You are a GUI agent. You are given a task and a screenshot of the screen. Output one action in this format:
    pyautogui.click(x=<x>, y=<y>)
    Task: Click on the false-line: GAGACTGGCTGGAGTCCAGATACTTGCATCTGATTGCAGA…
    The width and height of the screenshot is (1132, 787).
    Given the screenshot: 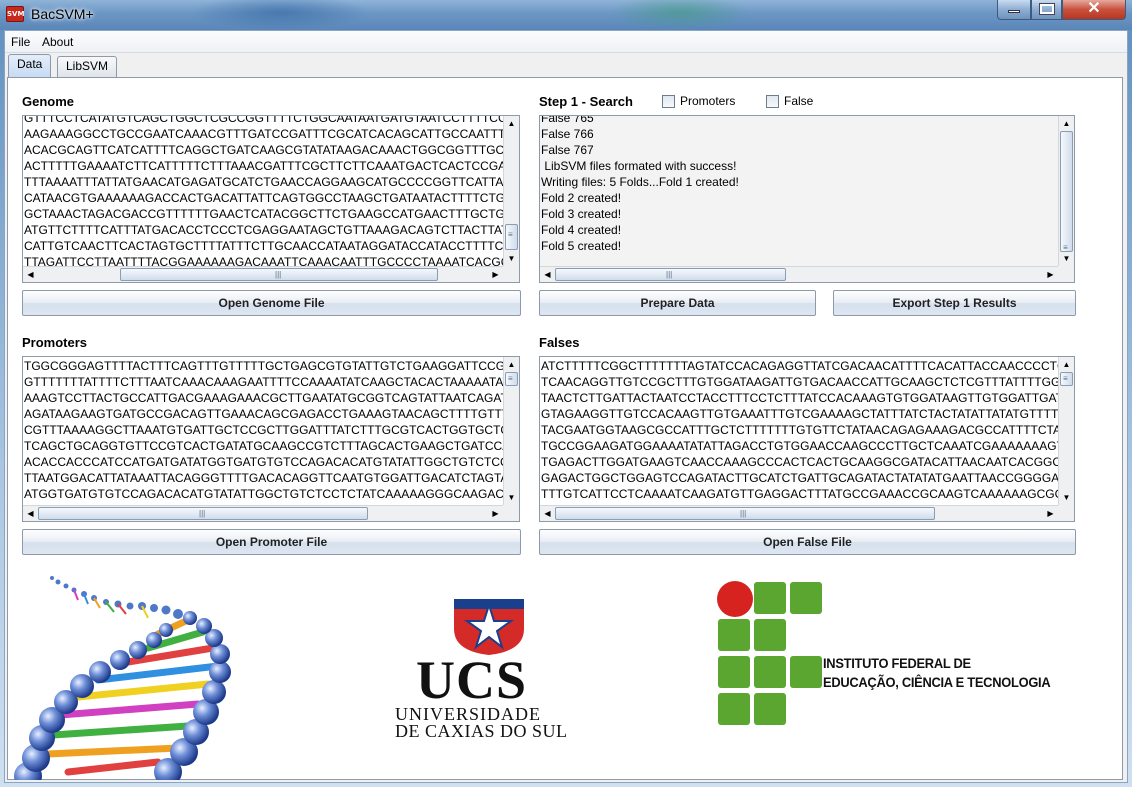 What is the action you would take?
    pyautogui.click(x=799, y=478)
    